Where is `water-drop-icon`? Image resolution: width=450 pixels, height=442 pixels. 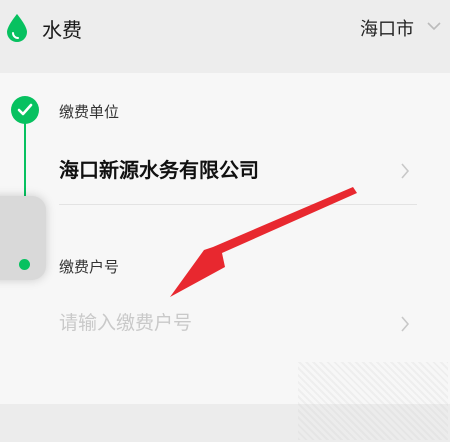
water-drop-icon is located at coordinates (17, 28).